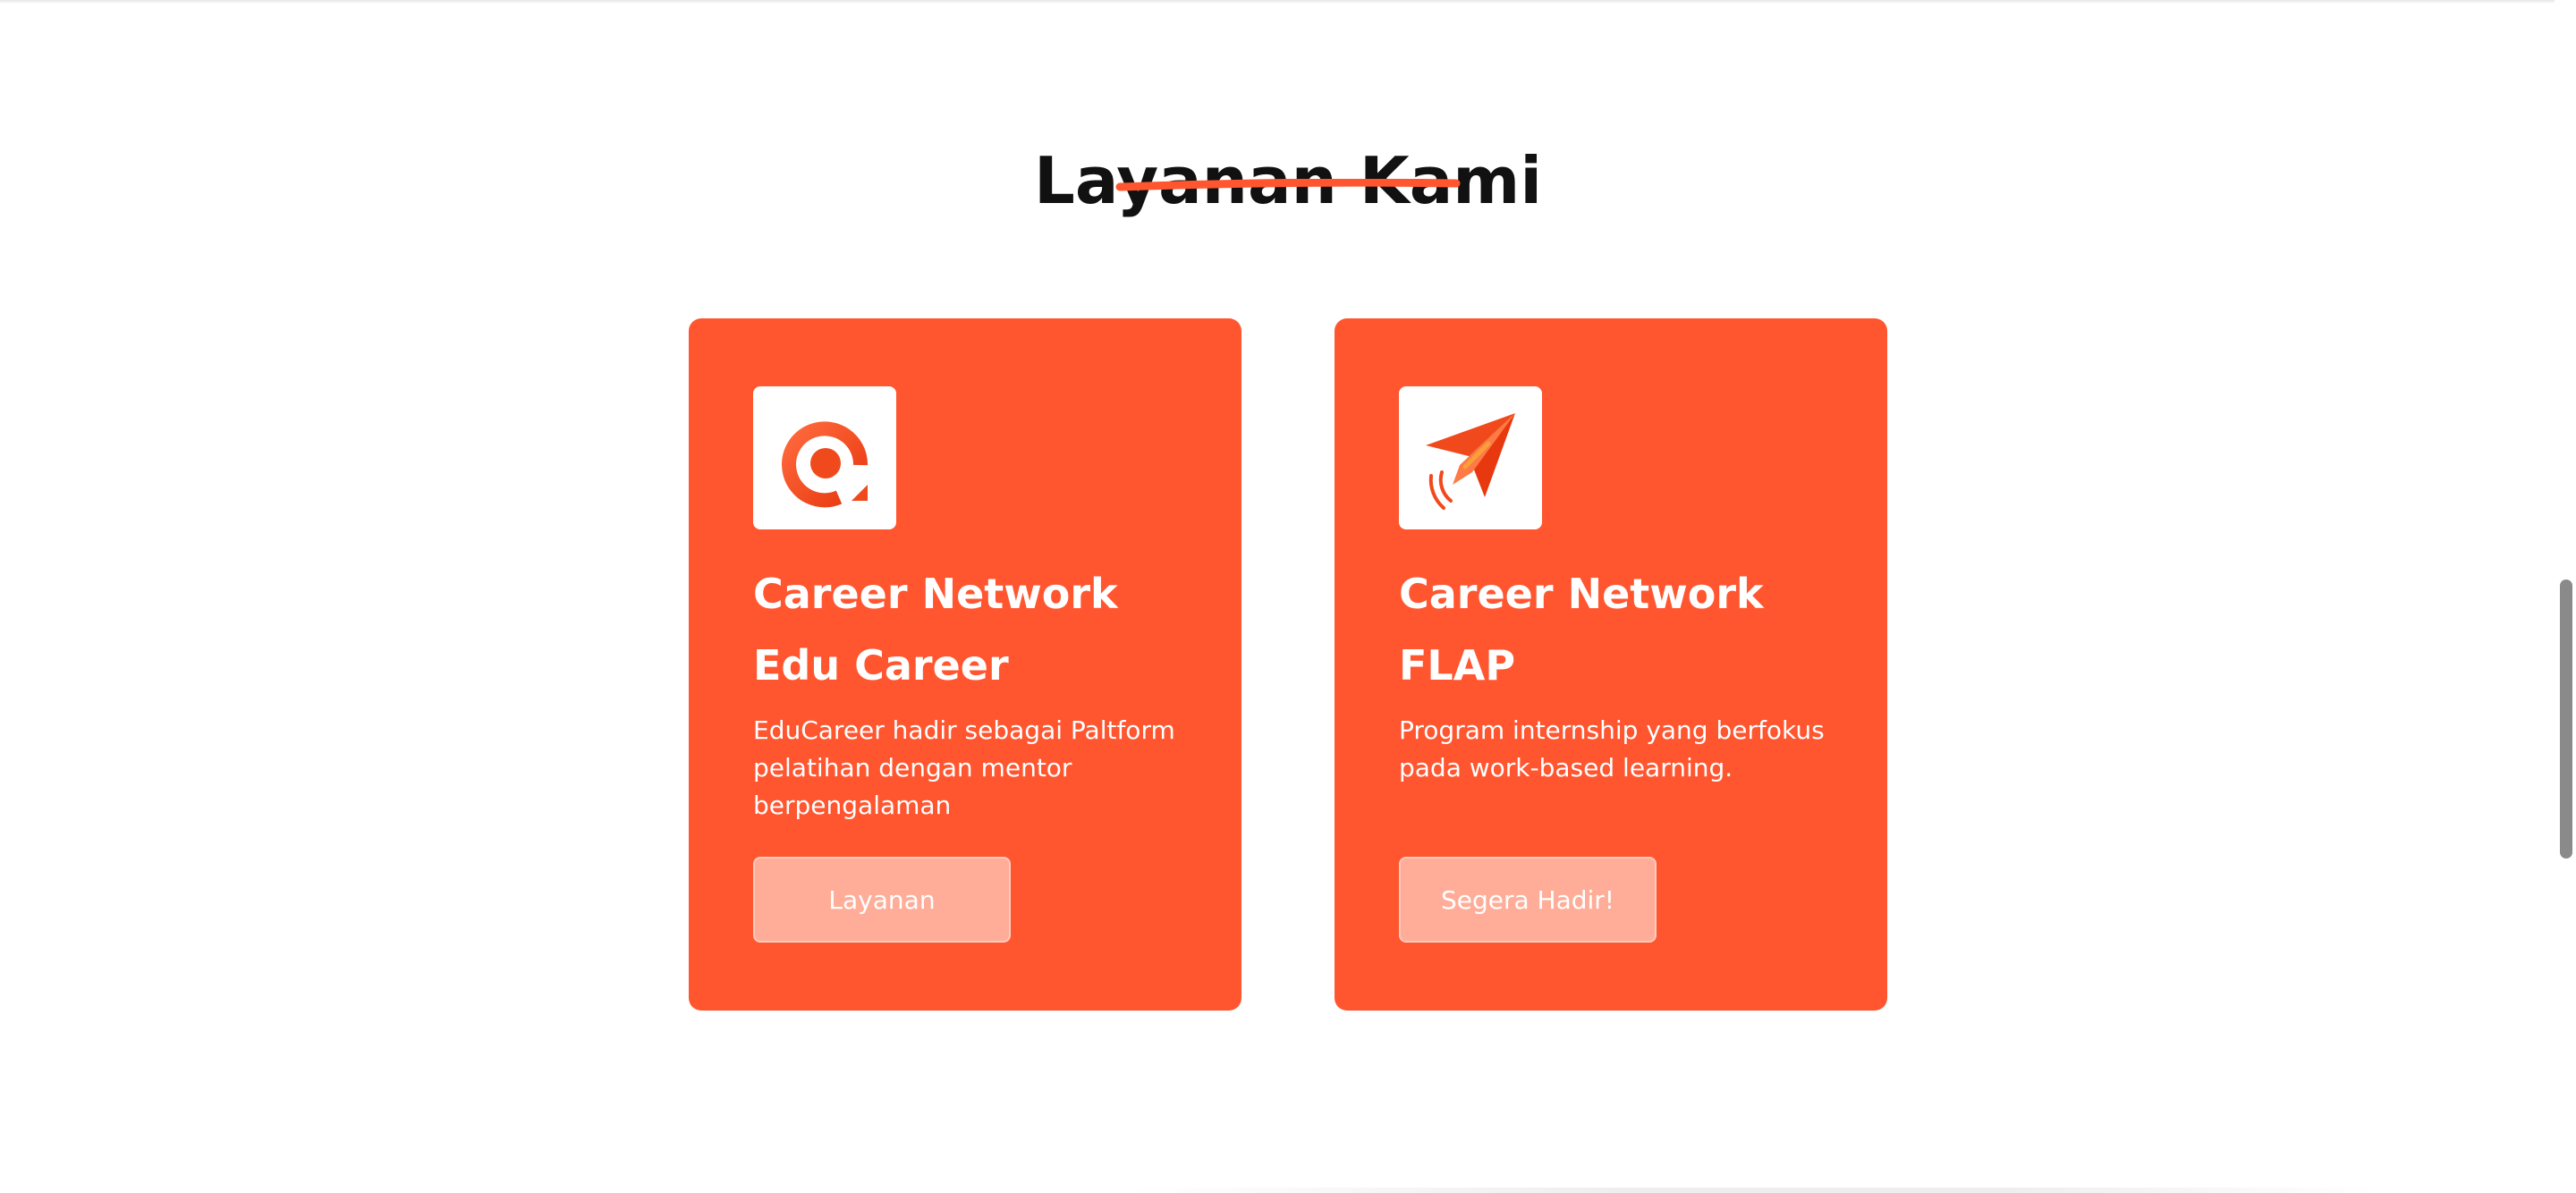 Image resolution: width=2576 pixels, height=1193 pixels. What do you see at coordinates (1457, 666) in the screenshot?
I see `card-title-line-2: FLAP` at bounding box center [1457, 666].